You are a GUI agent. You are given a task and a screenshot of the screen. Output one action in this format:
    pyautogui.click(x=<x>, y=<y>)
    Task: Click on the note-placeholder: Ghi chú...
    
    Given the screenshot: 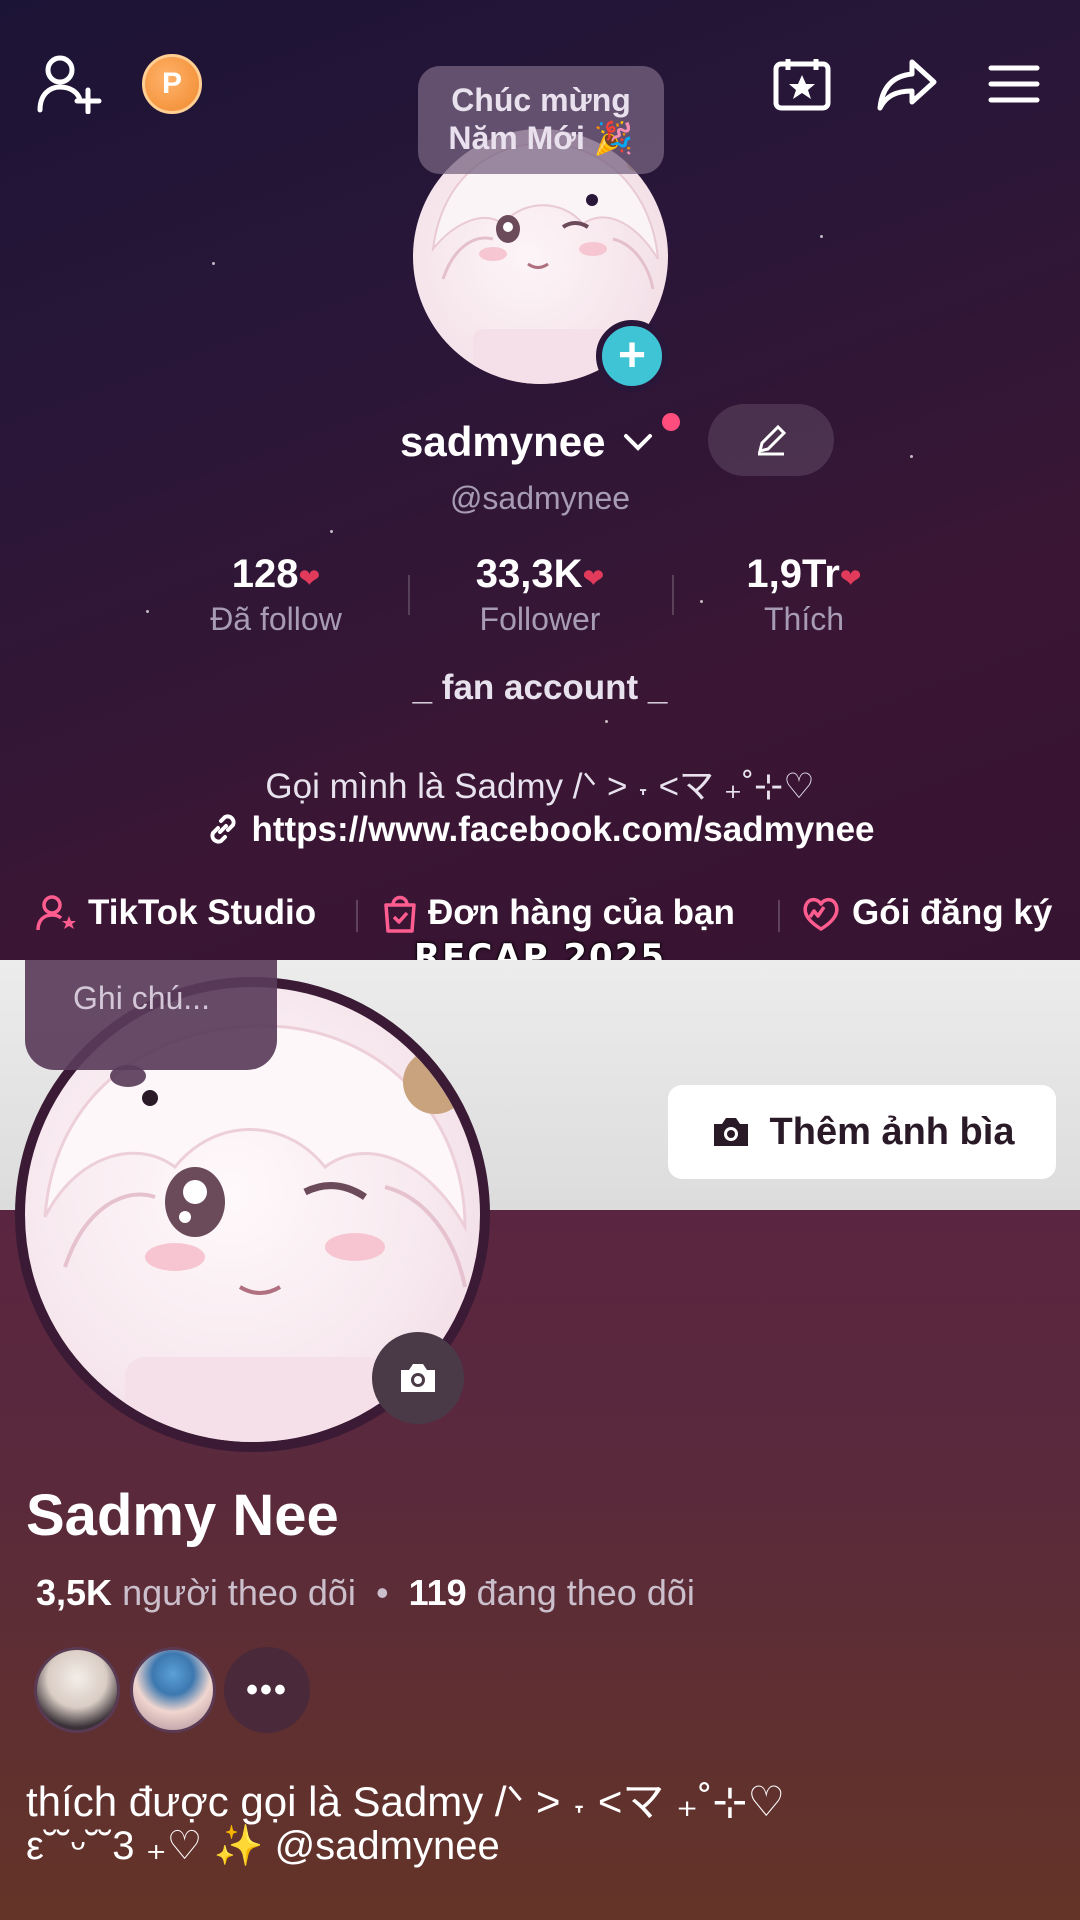 What is the action you would take?
    pyautogui.click(x=141, y=998)
    